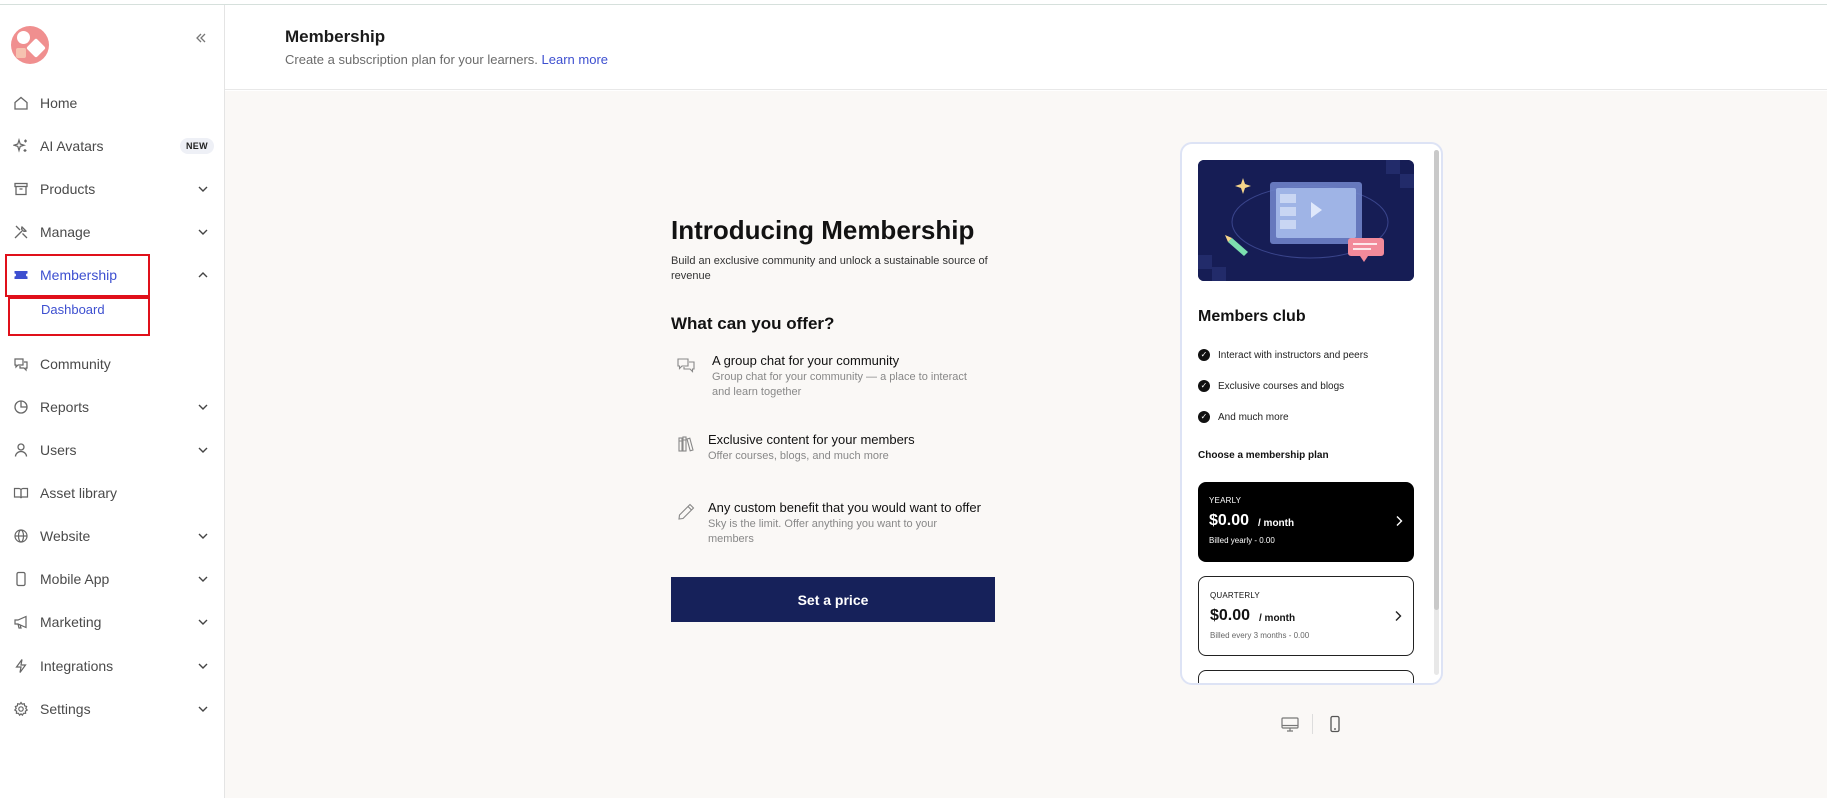 The height and width of the screenshot is (798, 1827). What do you see at coordinates (112, 579) in the screenshot?
I see `sidebar-item-mobile-app: Mobile App` at bounding box center [112, 579].